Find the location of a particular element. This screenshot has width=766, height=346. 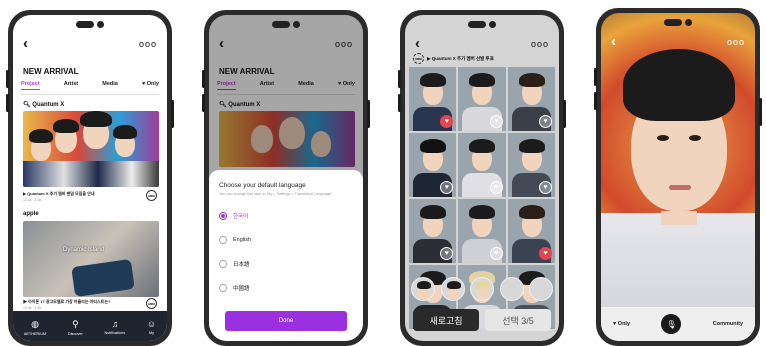

search-icon: ⚲ is located at coordinates (75, 323).